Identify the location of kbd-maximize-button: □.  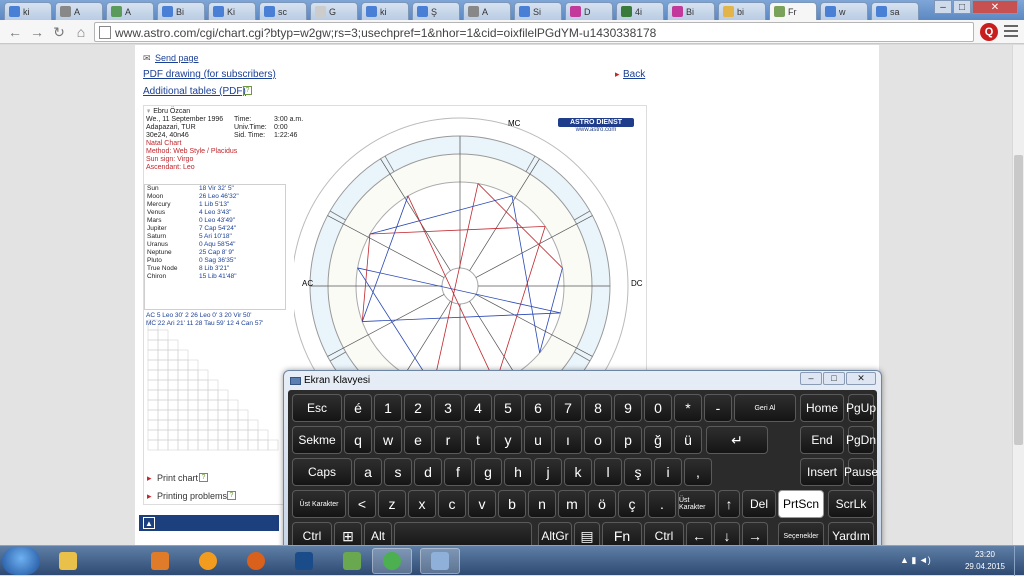
(834, 378).